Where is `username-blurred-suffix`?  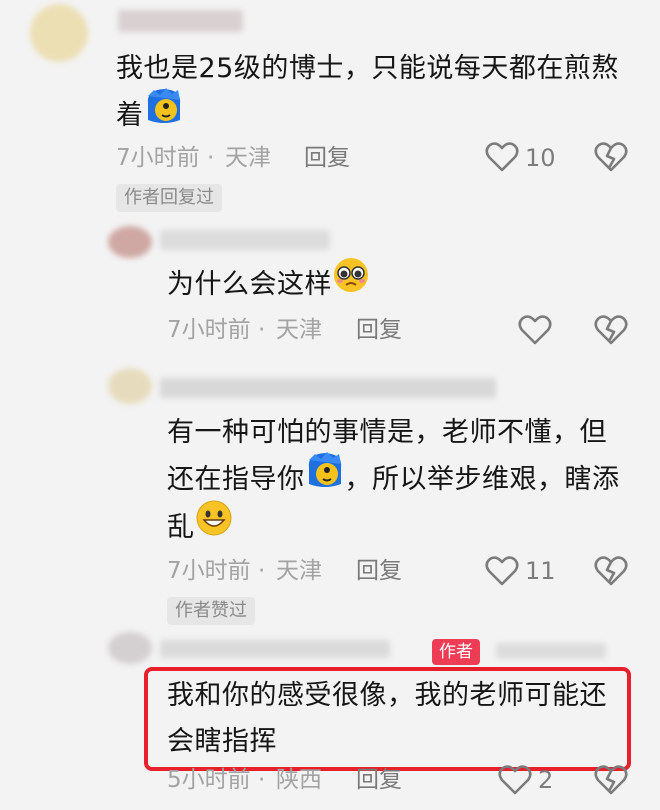 username-blurred-suffix is located at coordinates (551, 651).